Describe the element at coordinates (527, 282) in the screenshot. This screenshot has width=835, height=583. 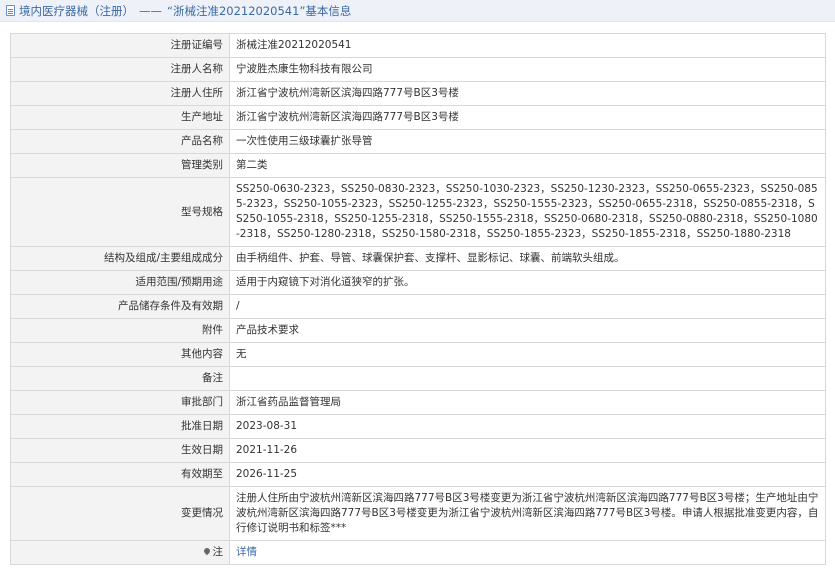
I see `field-value: 适用于内窥镜下对消化道狭窄的扩张。` at that location.